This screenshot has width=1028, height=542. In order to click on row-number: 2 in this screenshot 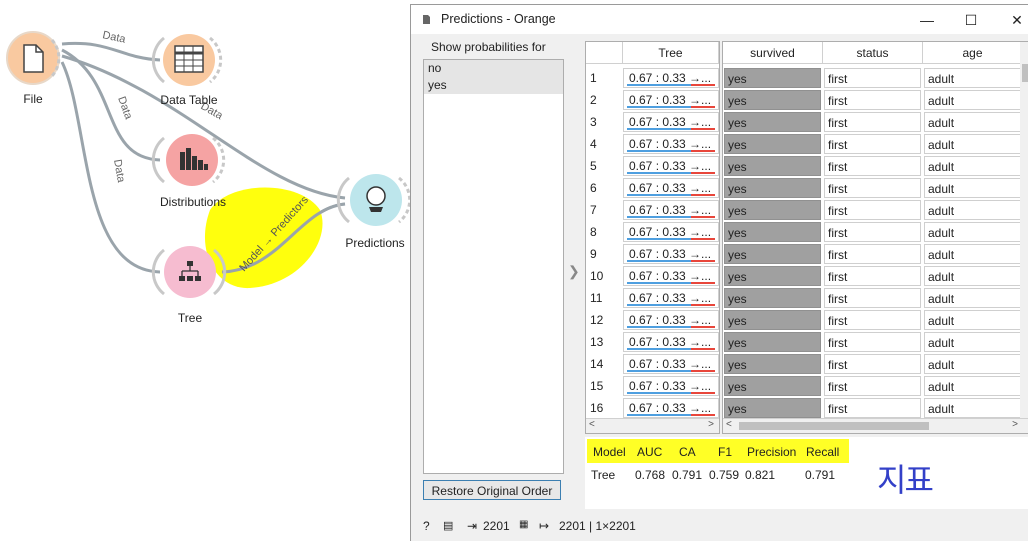, I will do `click(604, 100)`.